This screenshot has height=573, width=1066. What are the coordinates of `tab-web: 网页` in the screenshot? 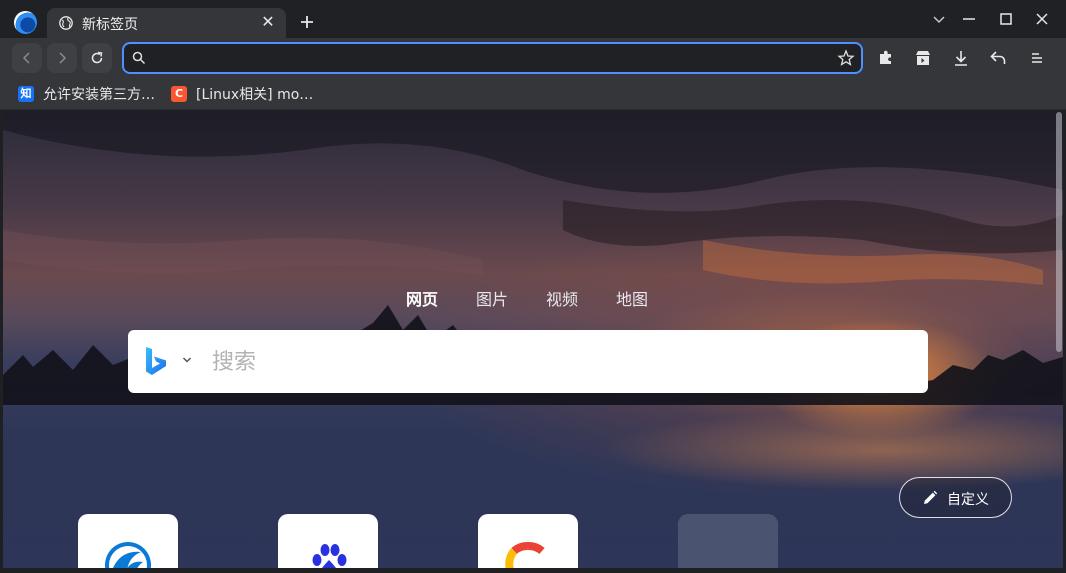 It's located at (422, 298).